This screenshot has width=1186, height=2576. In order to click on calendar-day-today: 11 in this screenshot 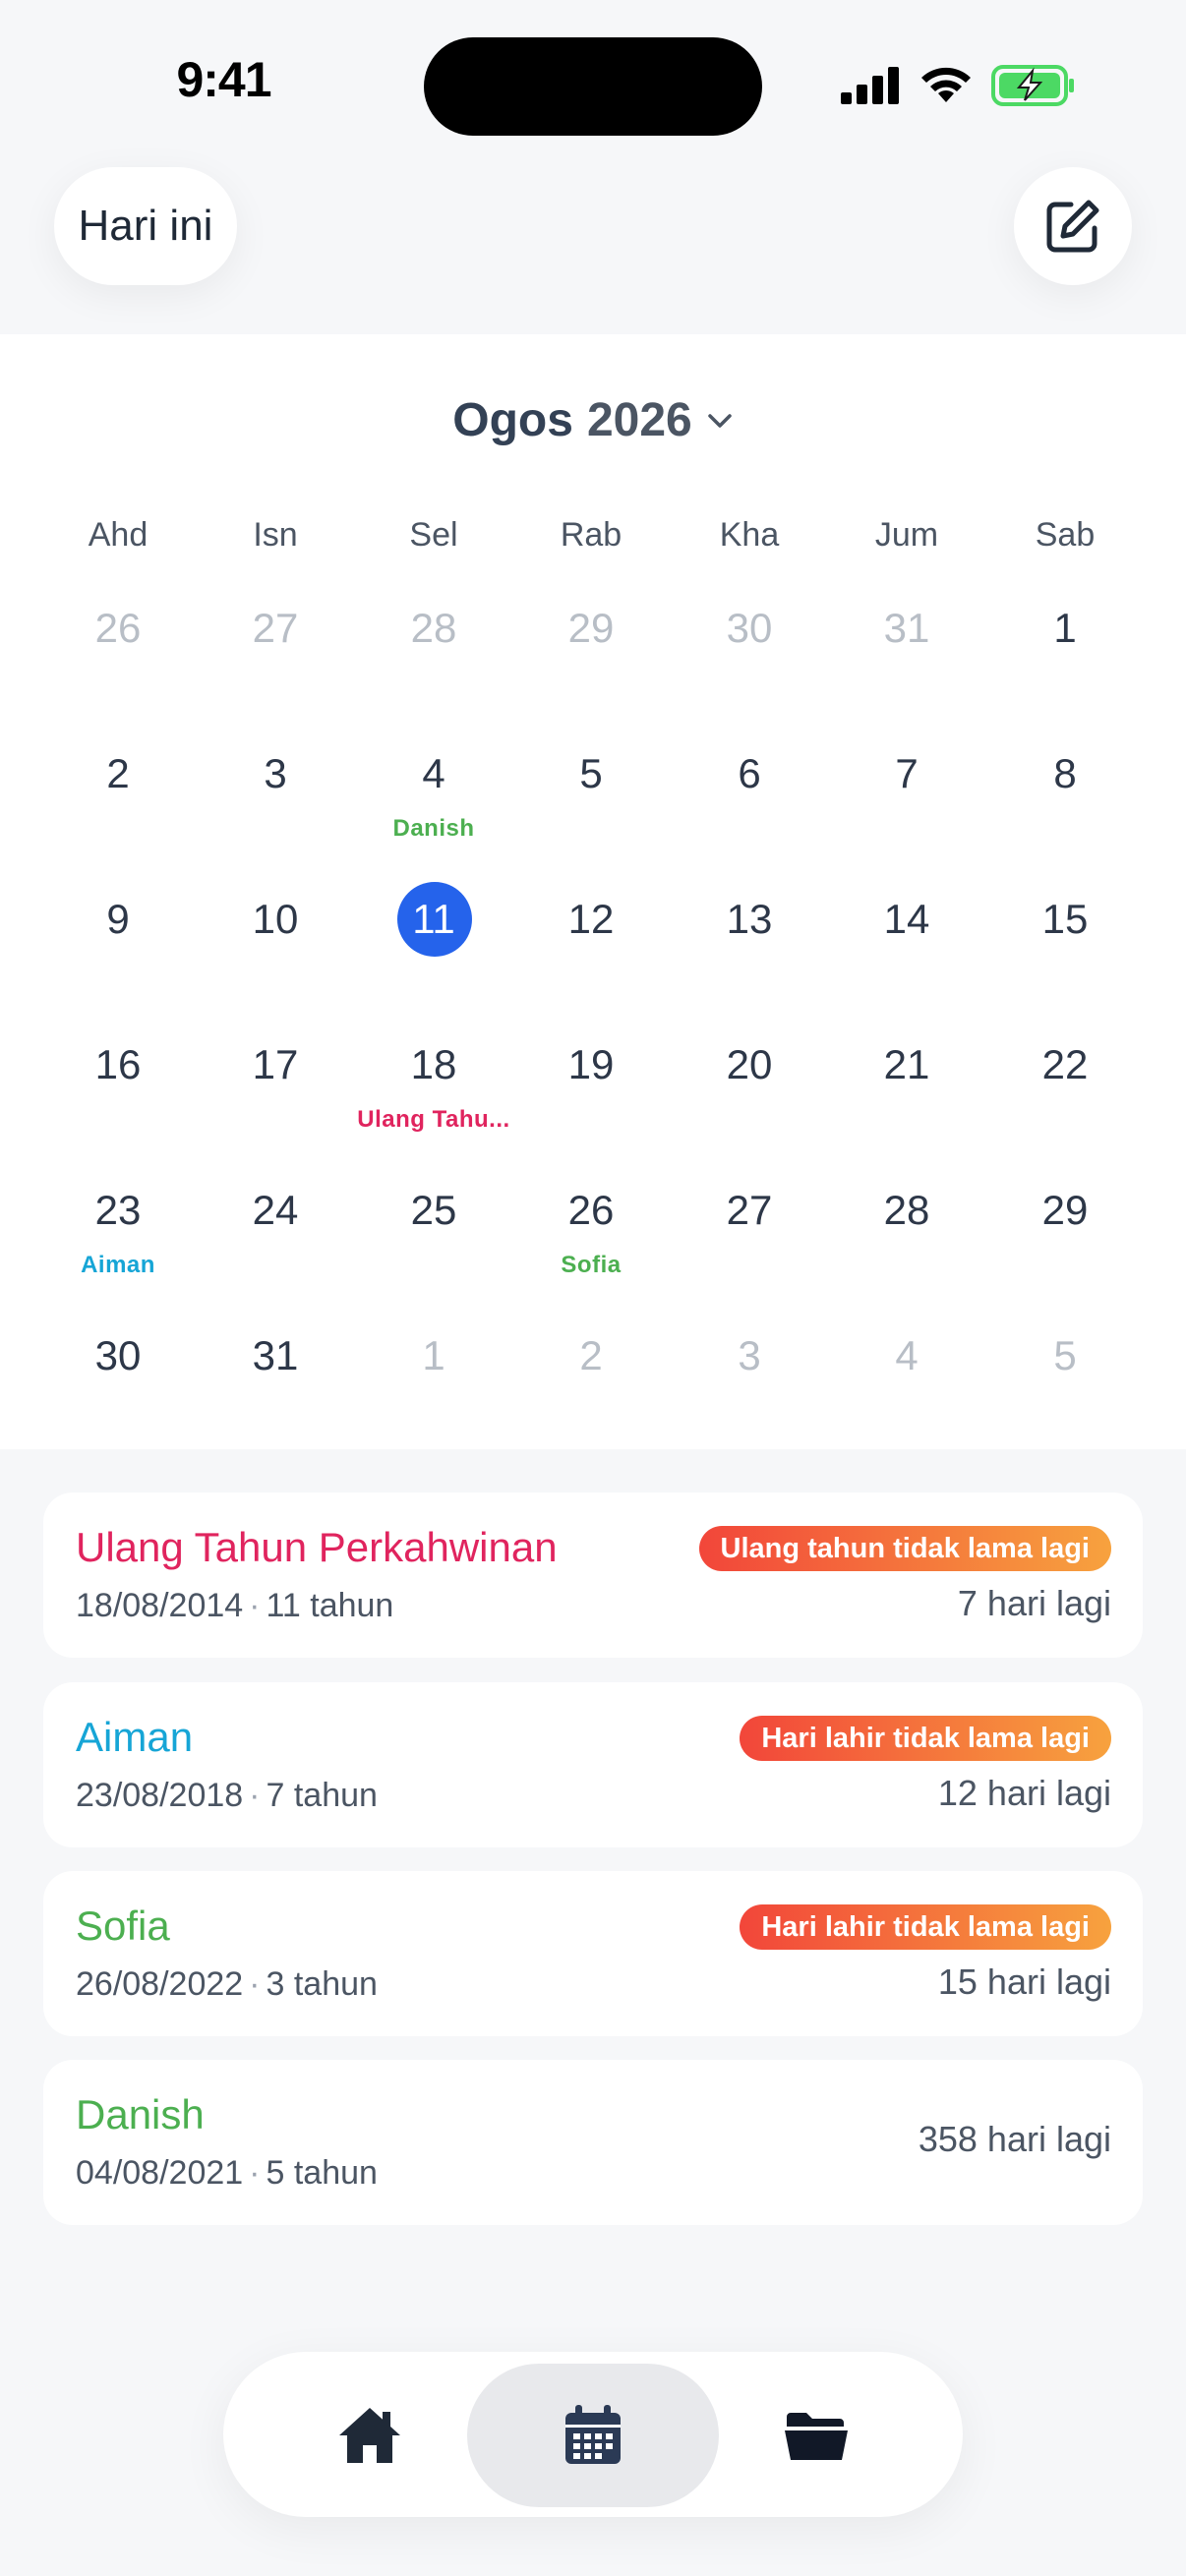, I will do `click(433, 968)`.